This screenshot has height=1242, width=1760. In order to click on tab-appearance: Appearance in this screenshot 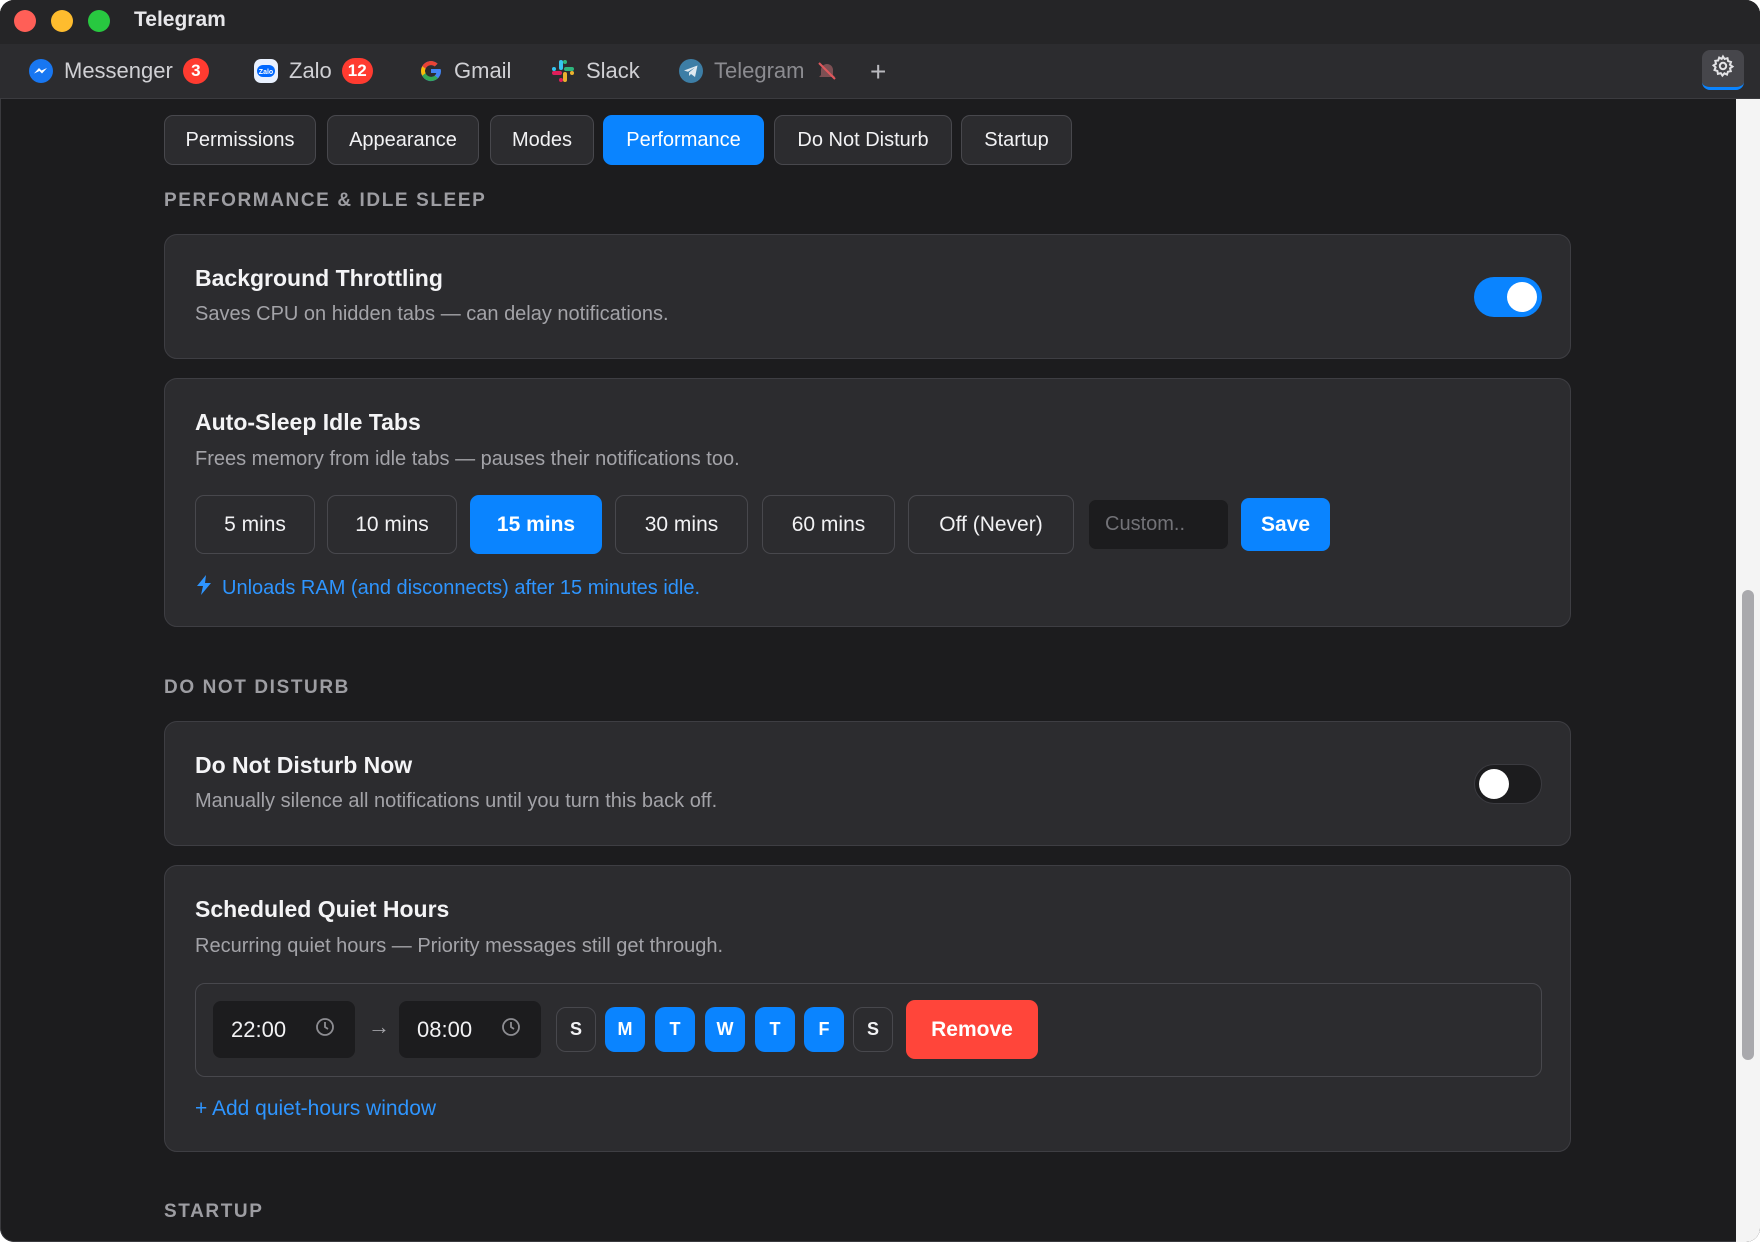, I will do `click(403, 140)`.